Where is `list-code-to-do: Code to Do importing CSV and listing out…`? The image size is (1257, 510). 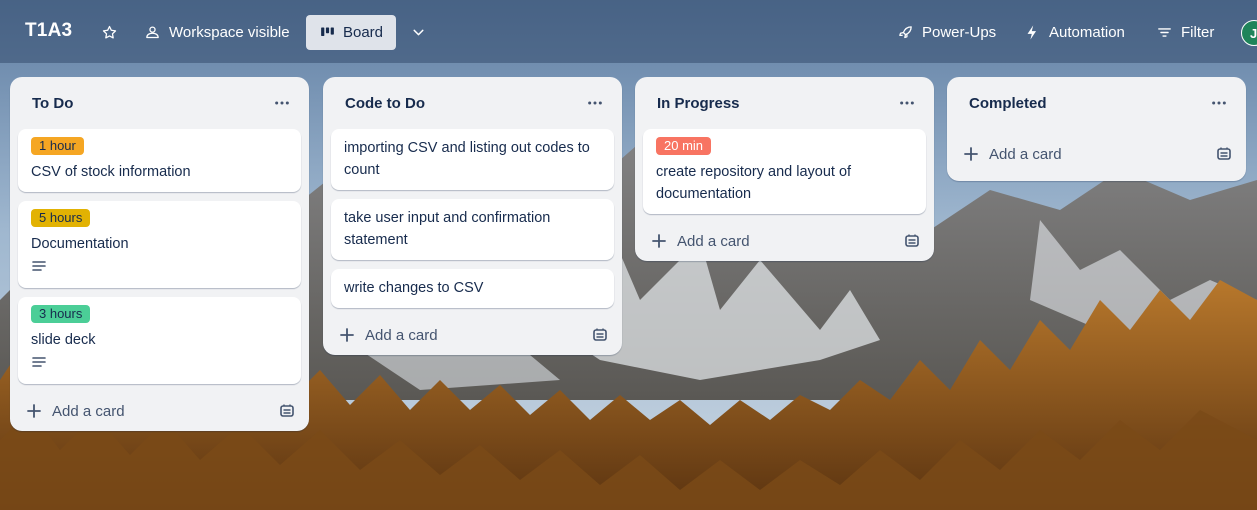
list-code-to-do: Code to Do importing CSV and listing out… is located at coordinates (472, 216).